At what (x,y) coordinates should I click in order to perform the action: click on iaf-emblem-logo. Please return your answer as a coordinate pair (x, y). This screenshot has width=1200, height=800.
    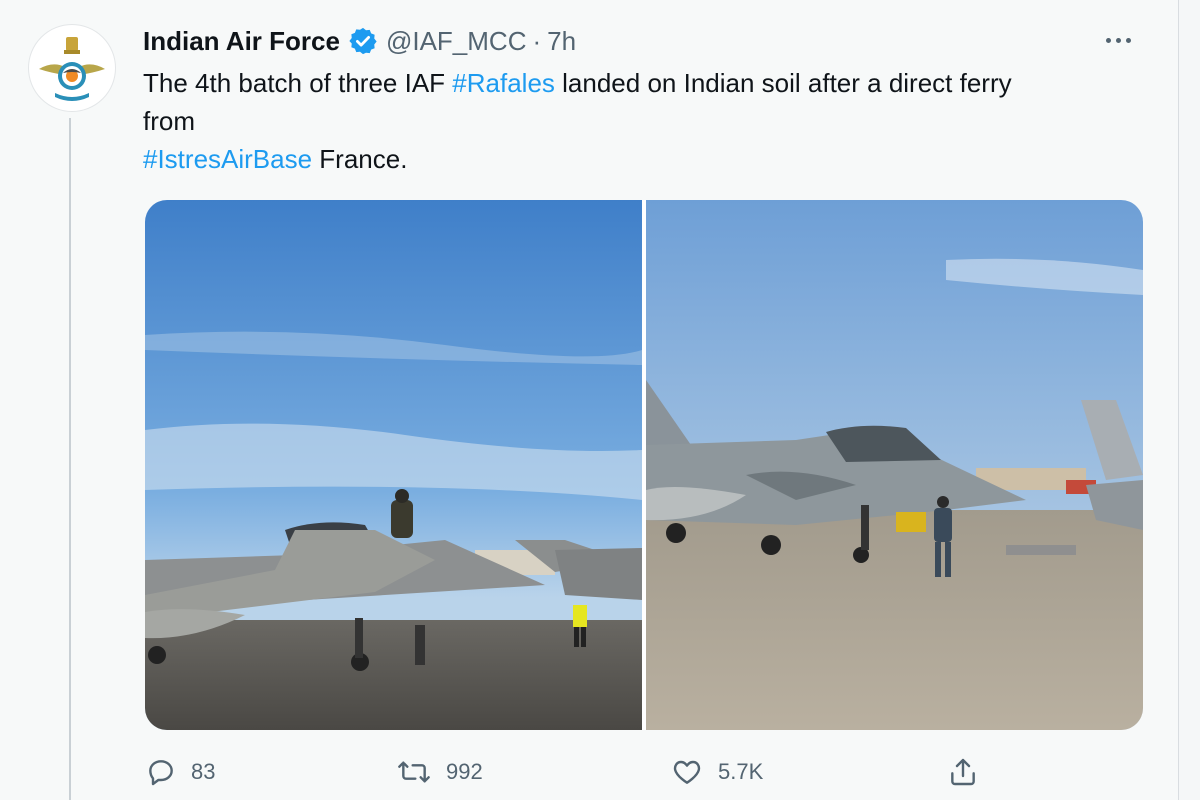
    Looking at the image, I should click on (72, 69).